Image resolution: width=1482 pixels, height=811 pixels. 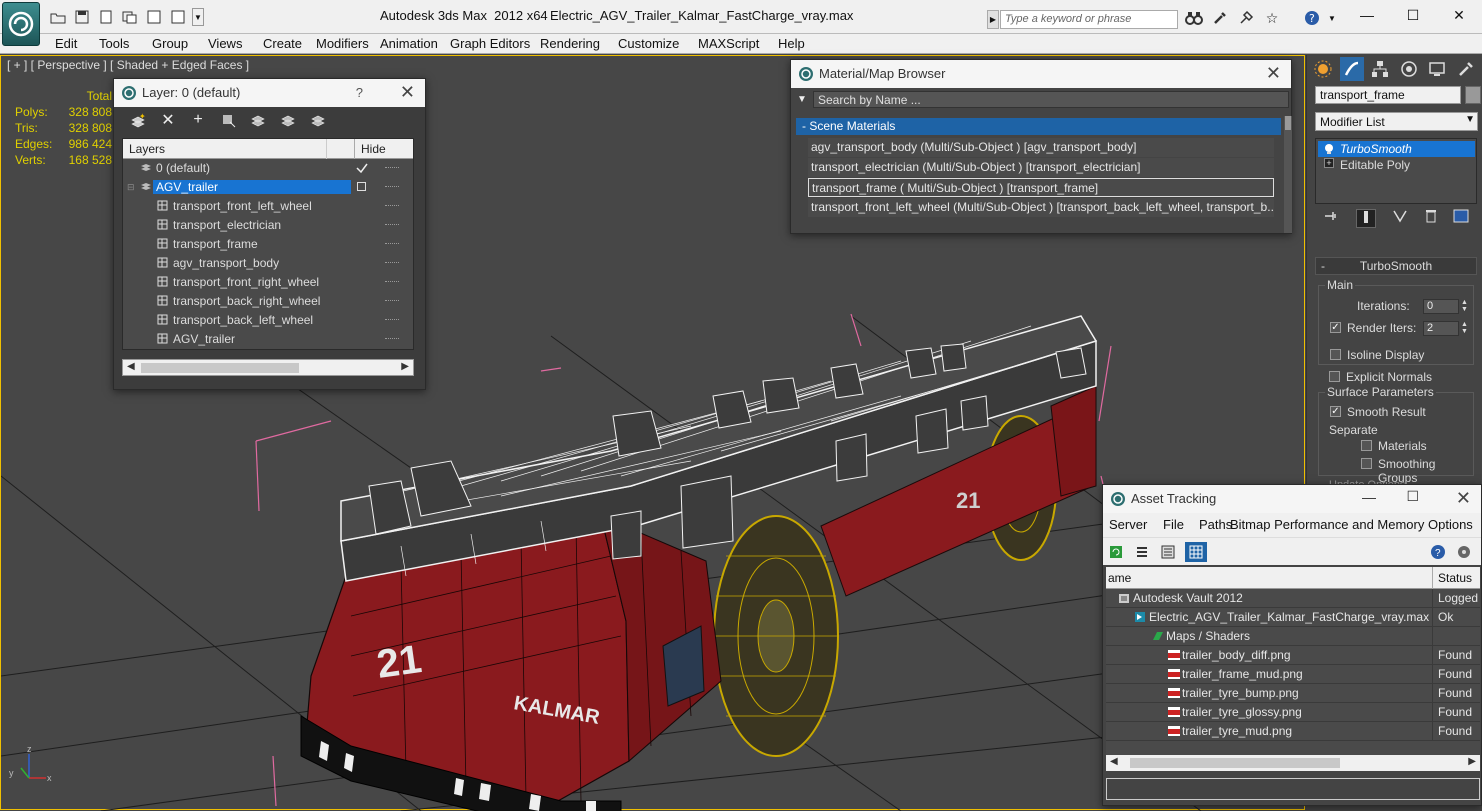 What do you see at coordinates (1396, 121) in the screenshot?
I see `modifier-list-dropdown: Modifier List ▼` at bounding box center [1396, 121].